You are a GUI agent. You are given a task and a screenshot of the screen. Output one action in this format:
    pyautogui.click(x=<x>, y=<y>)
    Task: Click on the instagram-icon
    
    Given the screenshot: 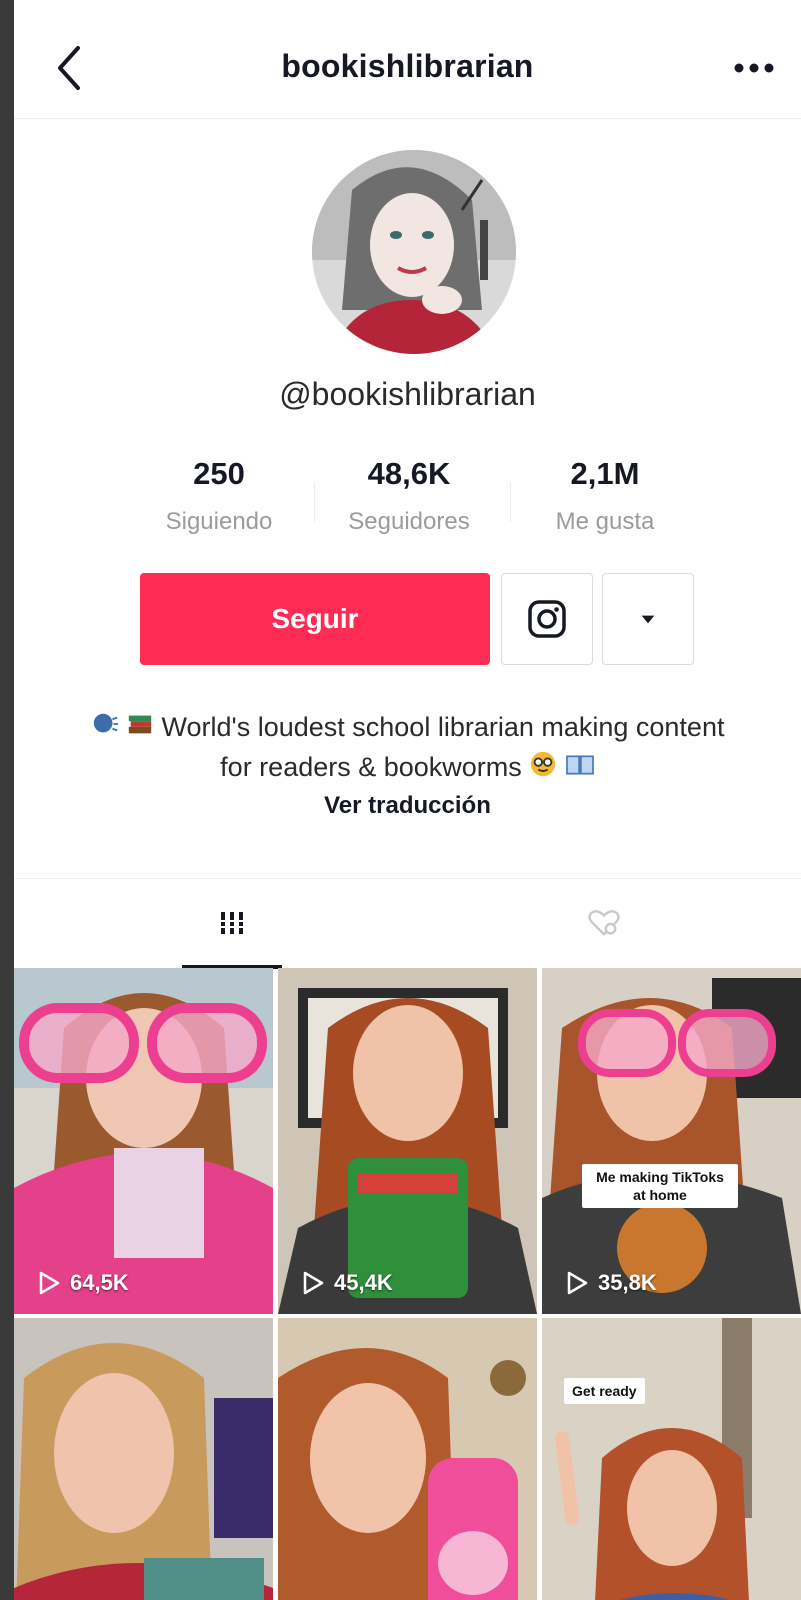 What is the action you would take?
    pyautogui.click(x=547, y=619)
    